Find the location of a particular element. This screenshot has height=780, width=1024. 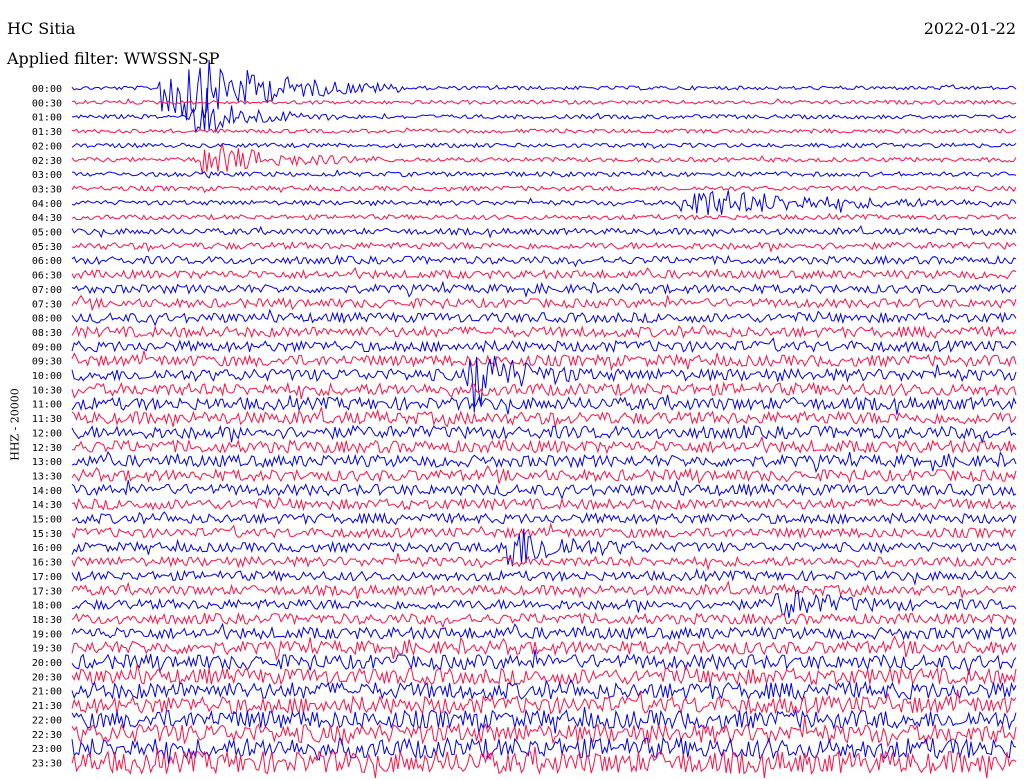

row-label-1330: 13:30 is located at coordinates (47, 476).